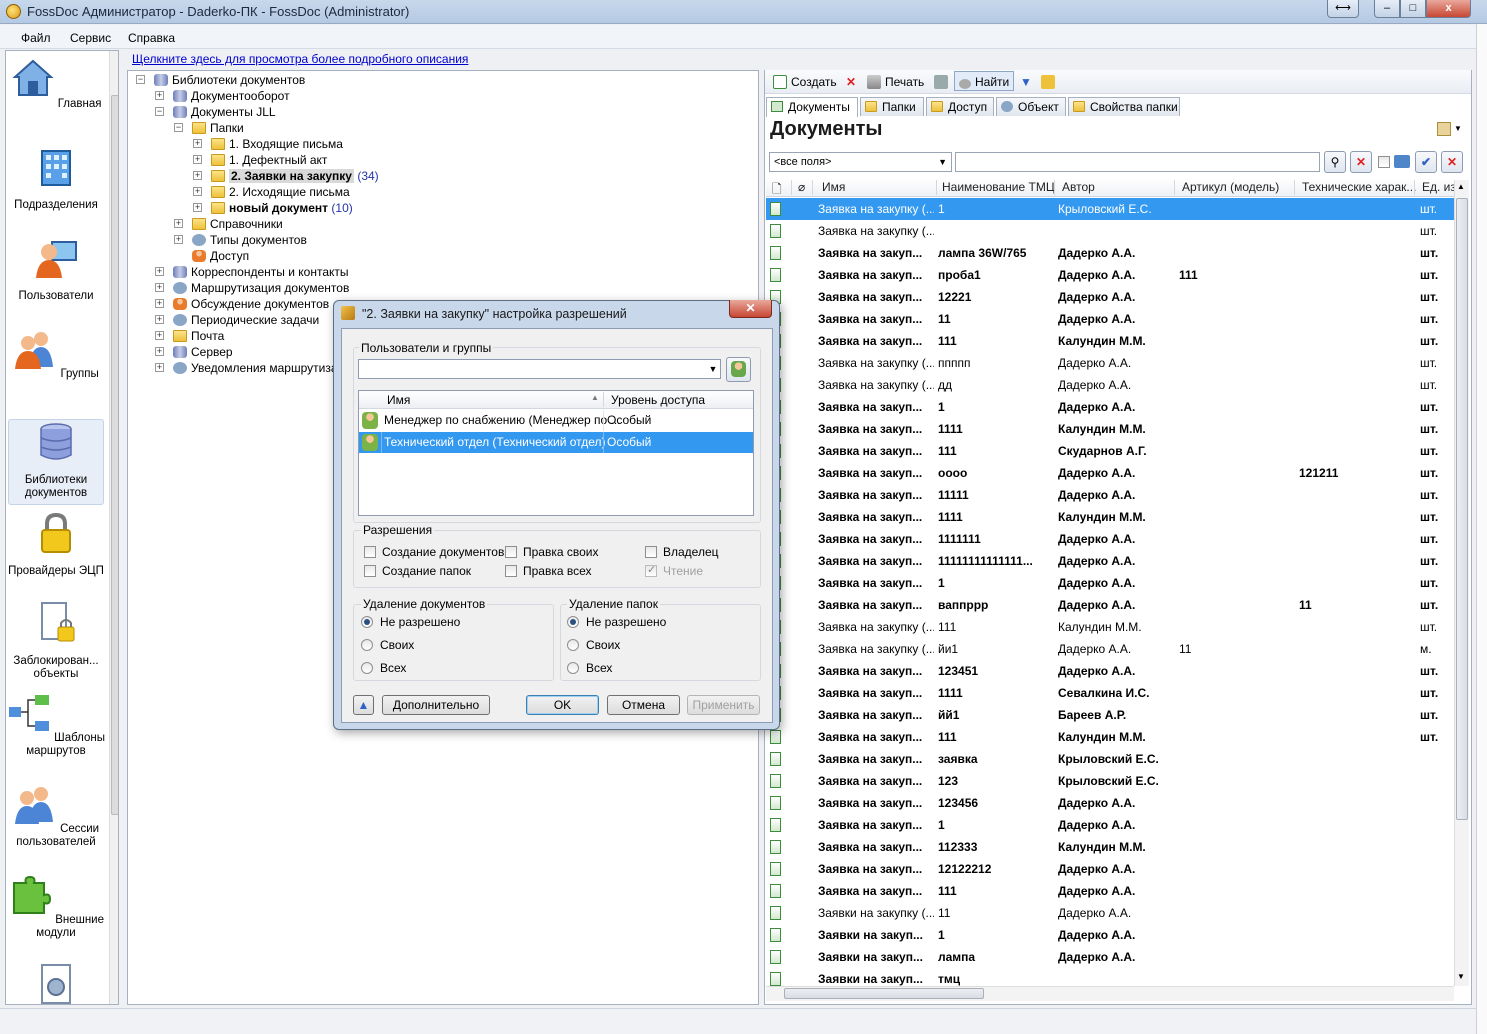 The image size is (1487, 1034). Describe the element at coordinates (573, 668) in the screenshot. I see `del-folders-all-radio` at that location.